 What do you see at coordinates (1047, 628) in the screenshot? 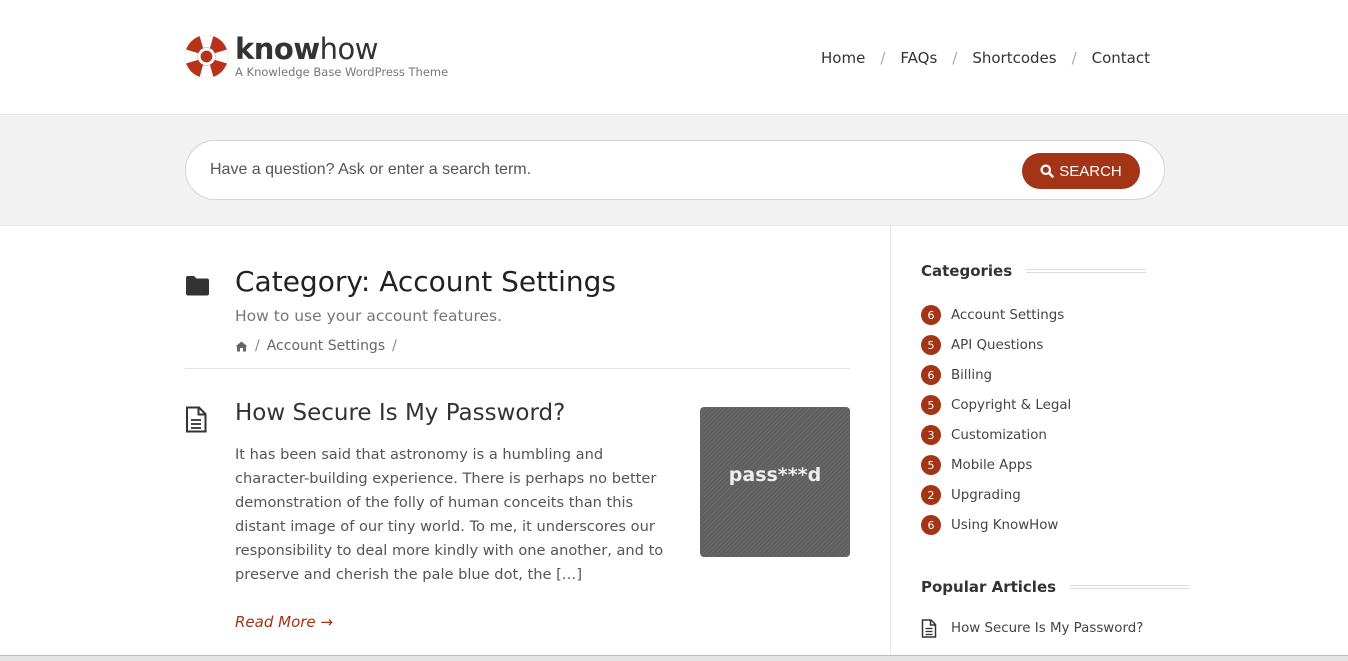
I see `popular-article-label: How Secure Is My Password?` at bounding box center [1047, 628].